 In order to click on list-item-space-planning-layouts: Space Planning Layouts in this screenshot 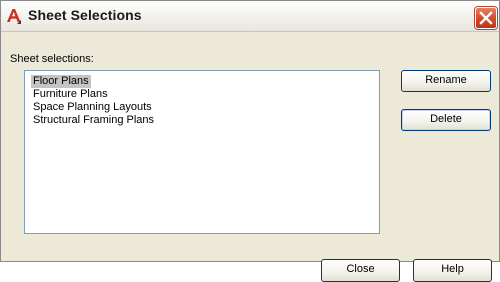, I will do `click(92, 107)`.